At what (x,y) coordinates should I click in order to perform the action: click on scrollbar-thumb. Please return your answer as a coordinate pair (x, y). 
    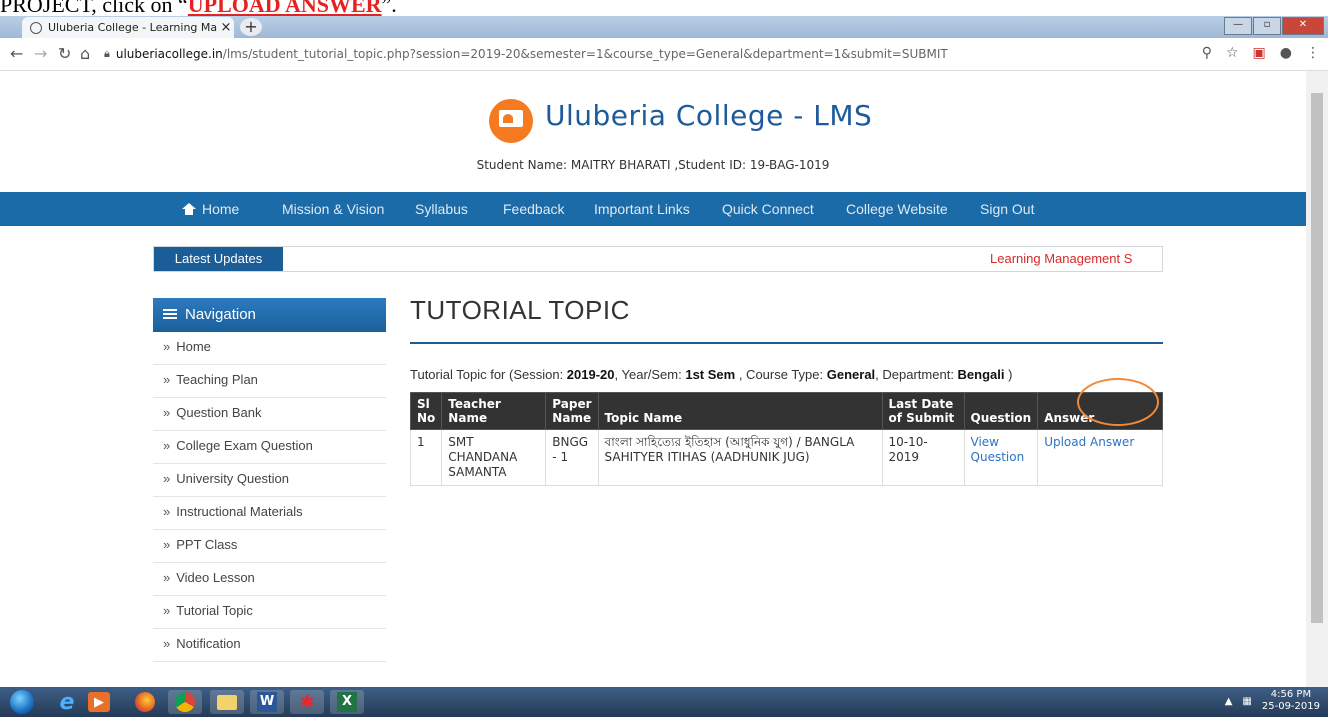
    Looking at the image, I should click on (1317, 358).